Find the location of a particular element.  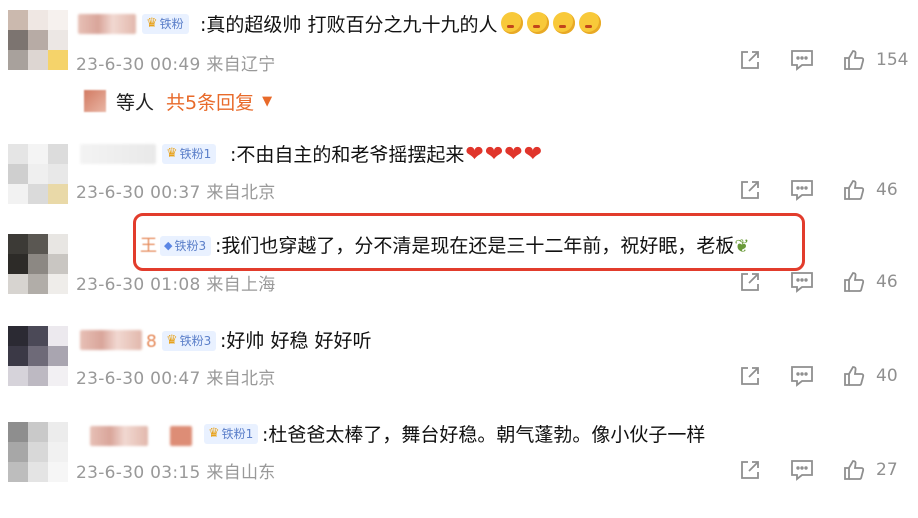

comment-meta: 23-6-30 00:47 来自北京 is located at coordinates (176, 376).